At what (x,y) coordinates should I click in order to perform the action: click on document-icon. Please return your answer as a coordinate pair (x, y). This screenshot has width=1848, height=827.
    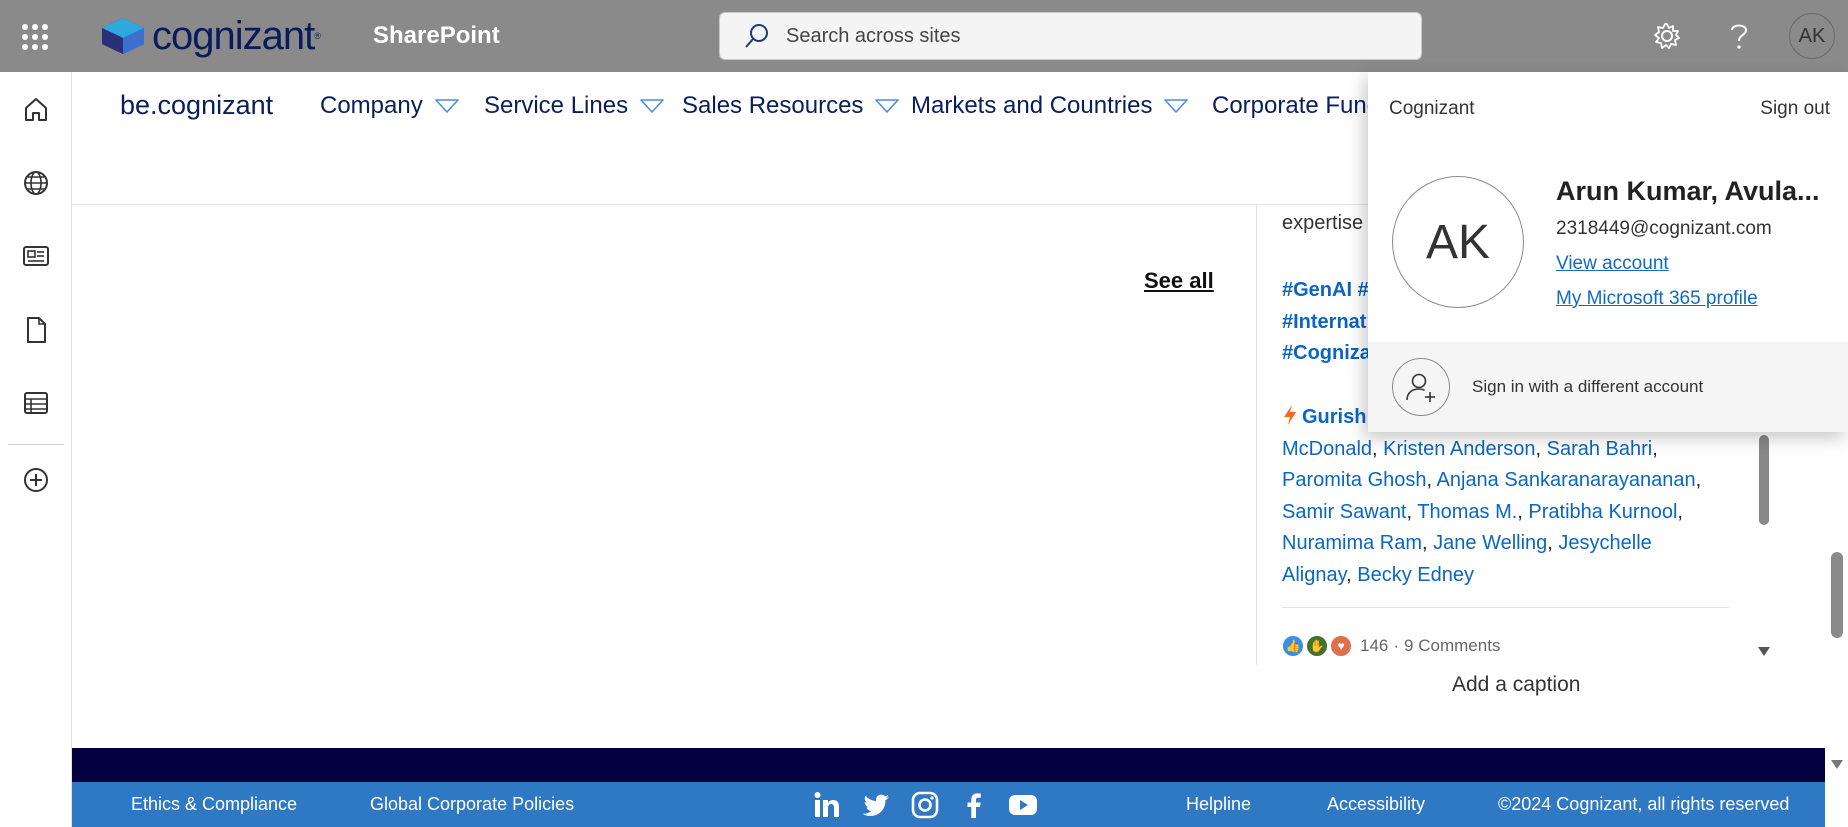
    Looking at the image, I should click on (36, 330).